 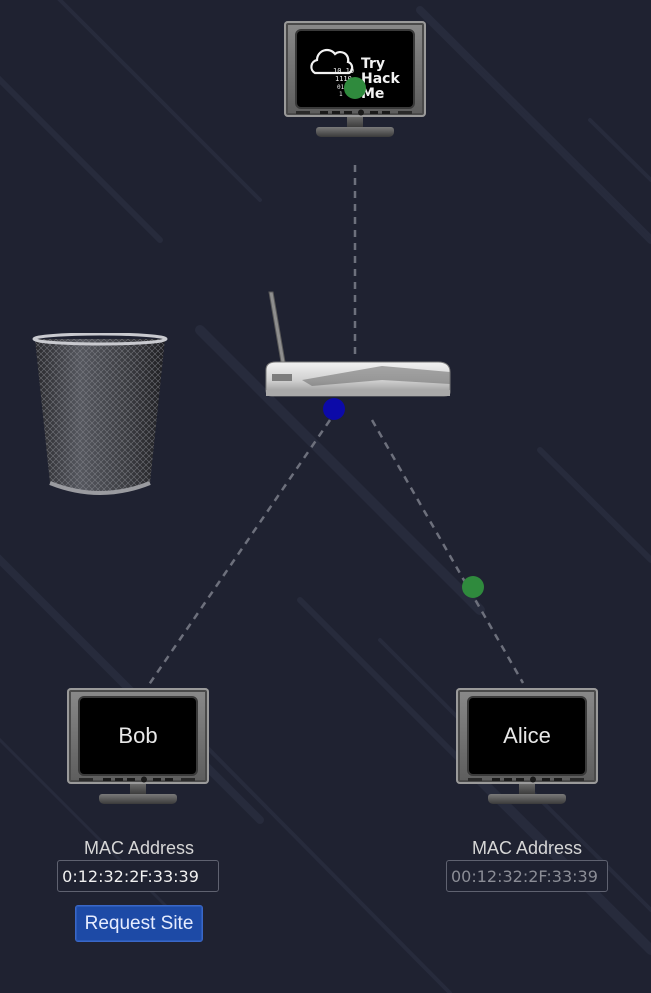 What do you see at coordinates (341, 94) in the screenshot?
I see `binary-line-4: 1` at bounding box center [341, 94].